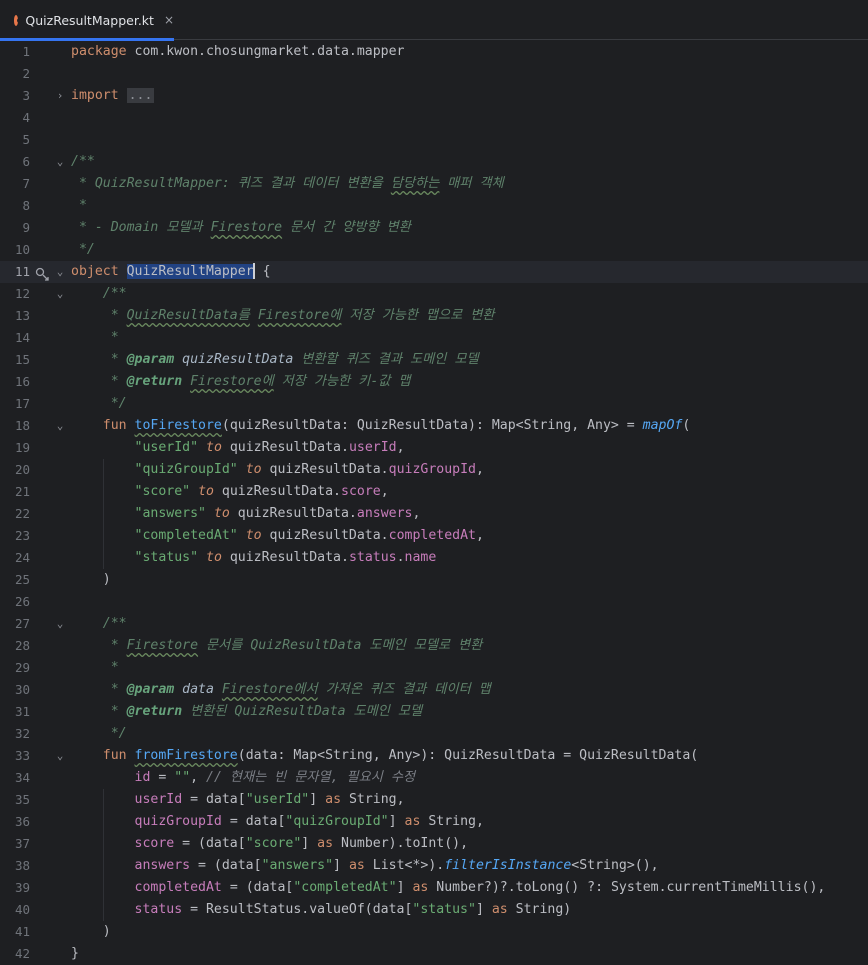 The image size is (868, 965). What do you see at coordinates (434, 492) in the screenshot?
I see `code-line: 21 "score" to quizResultData.score,` at bounding box center [434, 492].